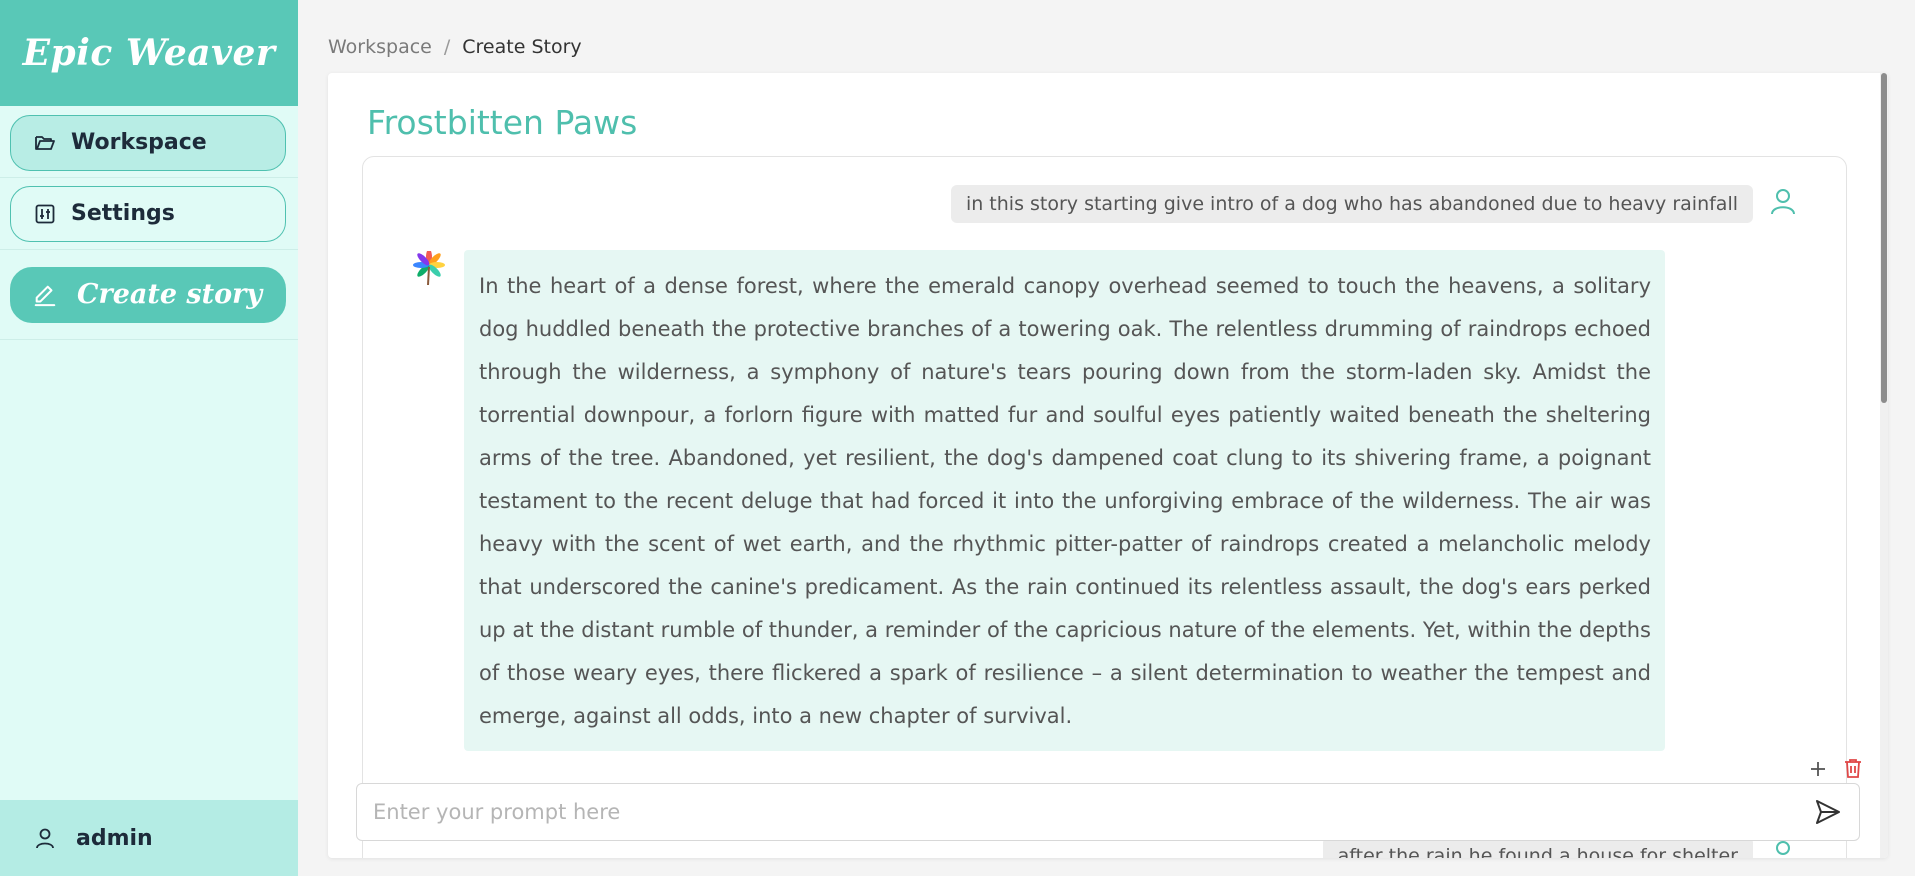  Describe the element at coordinates (139, 142) in the screenshot. I see `sidebar-item-label: Workspace` at that location.